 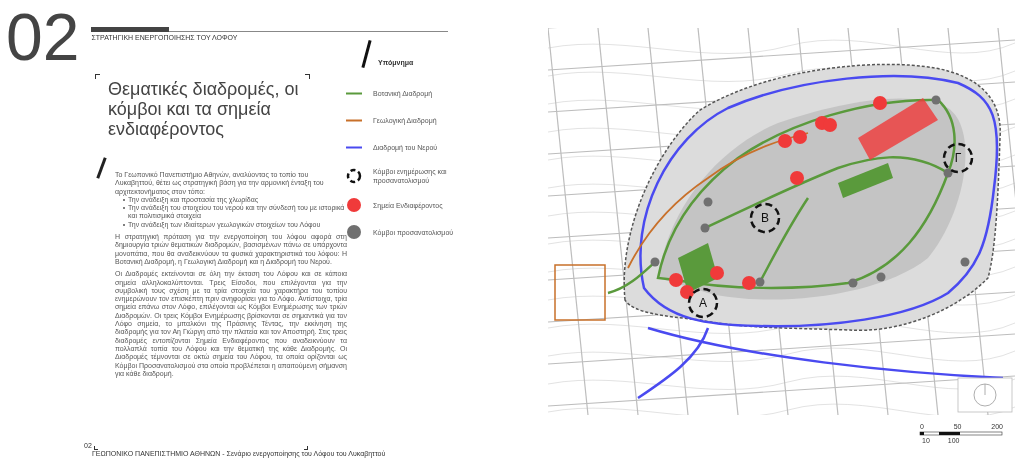 I want to click on page-title: Θεματικές διαδρομές, οι κόμβοι και τα σημεία ενδιαφέροντος, so click(x=204, y=109).